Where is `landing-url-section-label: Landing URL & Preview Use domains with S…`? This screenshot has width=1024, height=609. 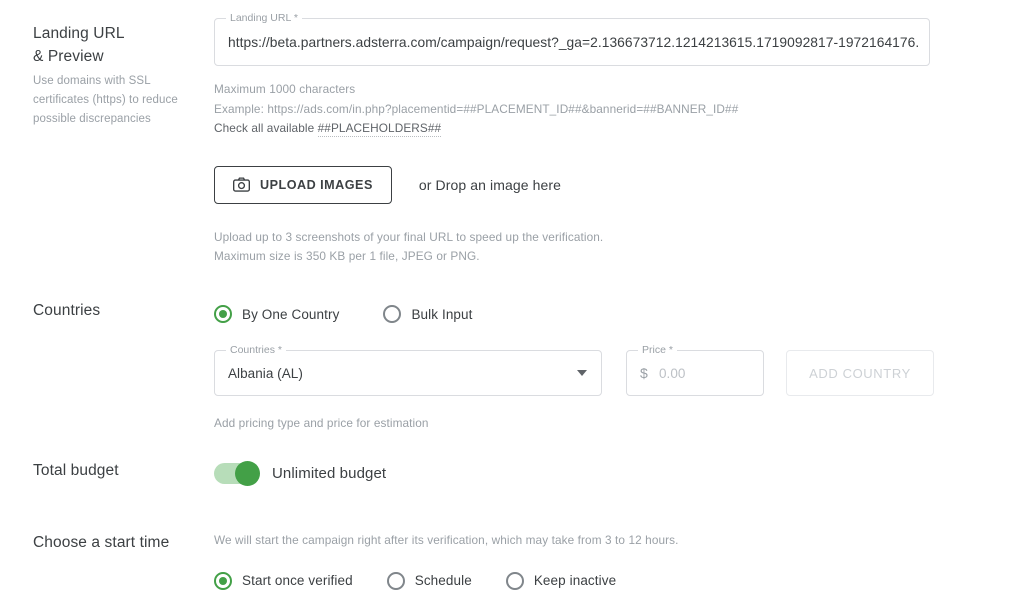 landing-url-section-label: Landing URL & Preview Use domains with S… is located at coordinates (118, 75).